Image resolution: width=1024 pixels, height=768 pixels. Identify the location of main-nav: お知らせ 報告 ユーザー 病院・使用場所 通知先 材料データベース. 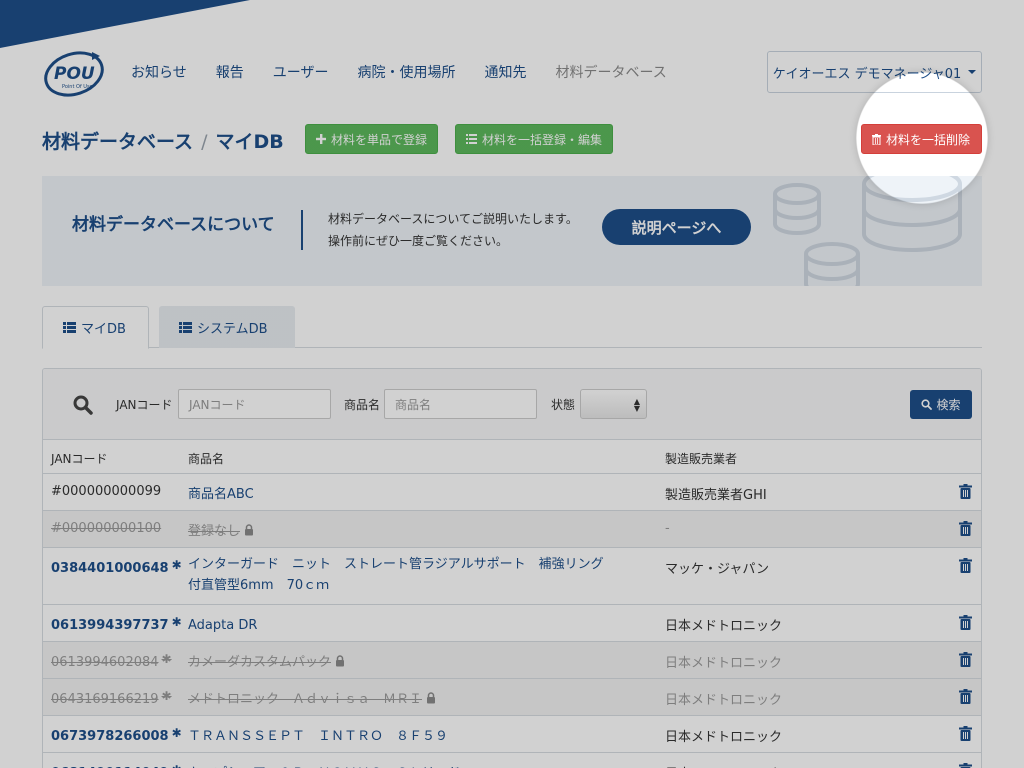
(413, 72).